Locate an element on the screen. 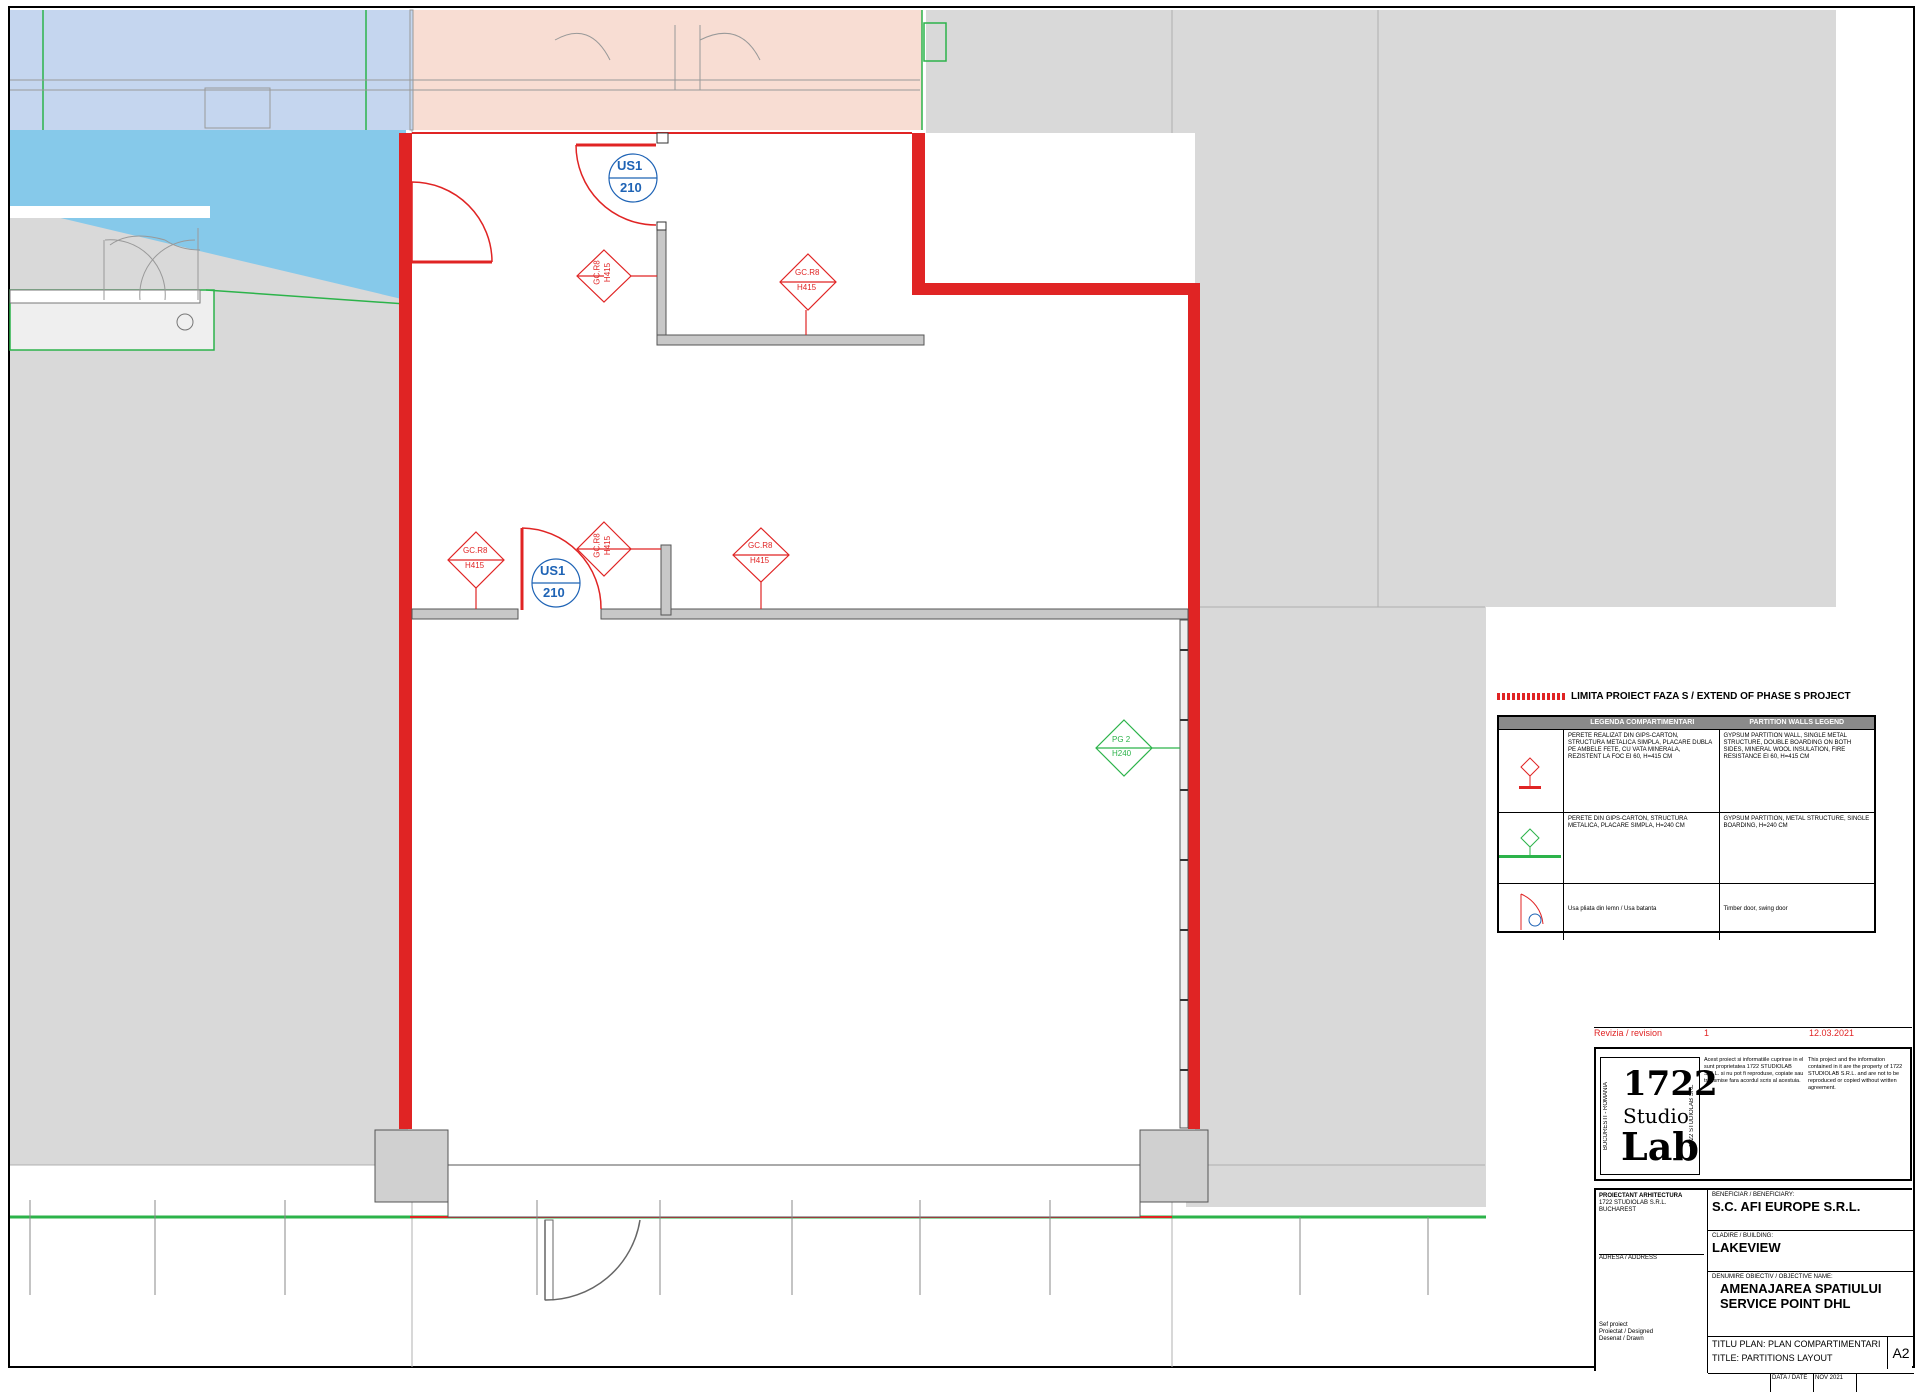  limit-dash-icon is located at coordinates (1531, 696).